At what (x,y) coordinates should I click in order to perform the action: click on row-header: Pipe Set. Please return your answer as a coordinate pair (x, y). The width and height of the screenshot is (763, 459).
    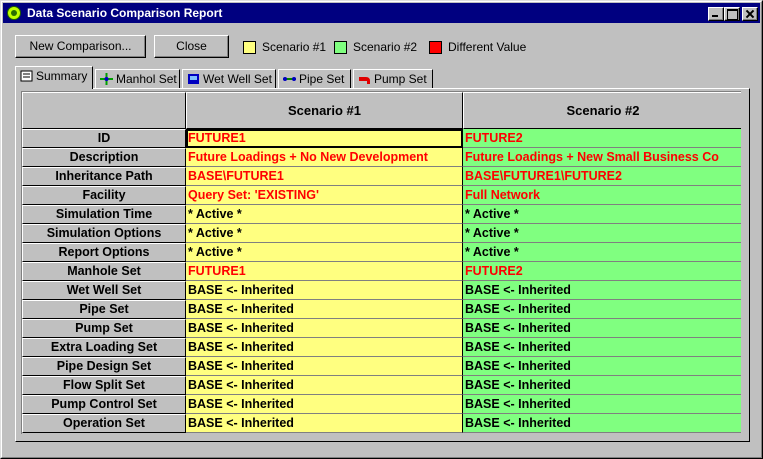
    Looking at the image, I should click on (104, 309).